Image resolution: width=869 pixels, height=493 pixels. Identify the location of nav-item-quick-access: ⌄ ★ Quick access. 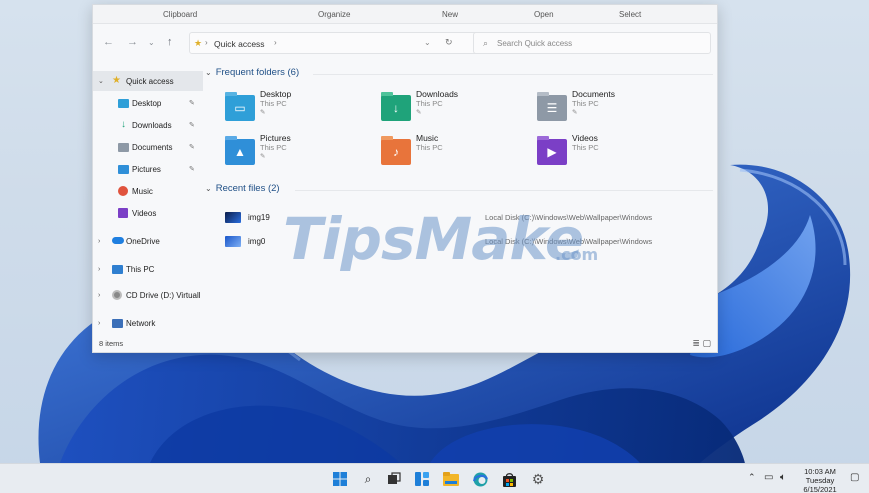
(148, 81).